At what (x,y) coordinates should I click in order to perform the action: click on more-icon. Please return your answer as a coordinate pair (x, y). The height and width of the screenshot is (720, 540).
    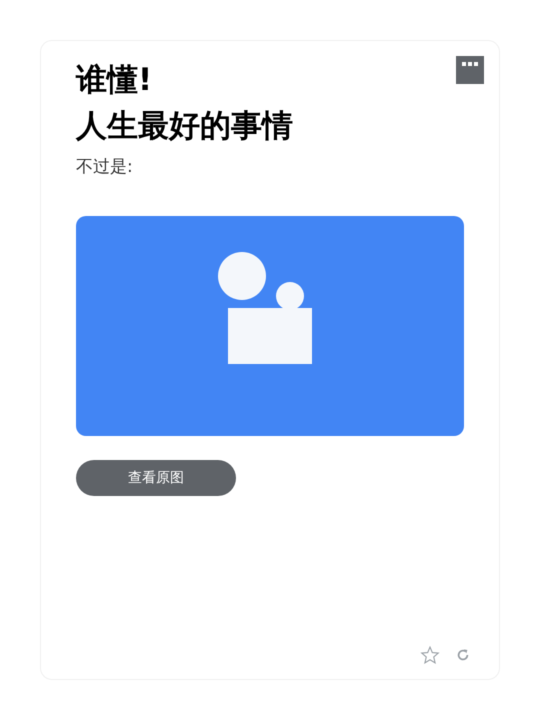
    Looking at the image, I should click on (470, 70).